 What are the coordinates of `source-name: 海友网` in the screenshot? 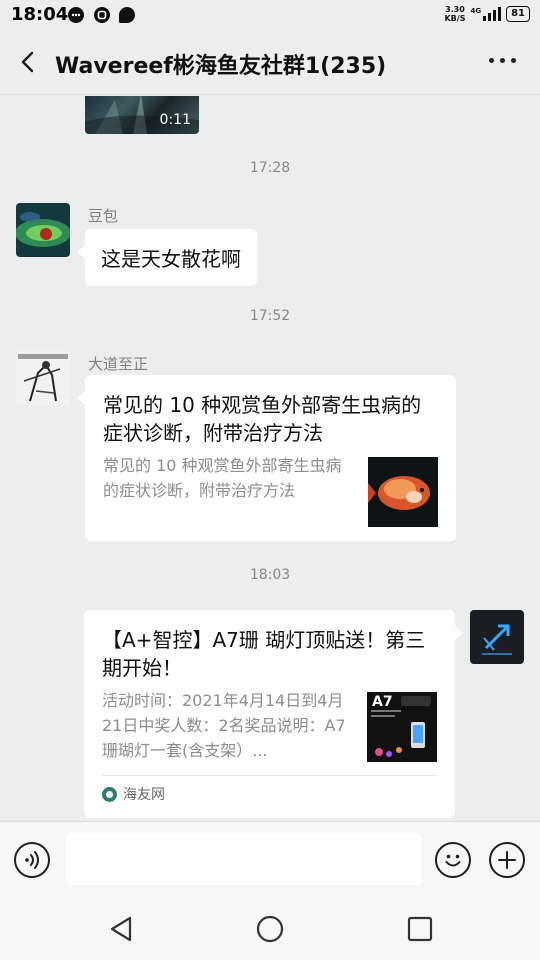 It's located at (144, 795).